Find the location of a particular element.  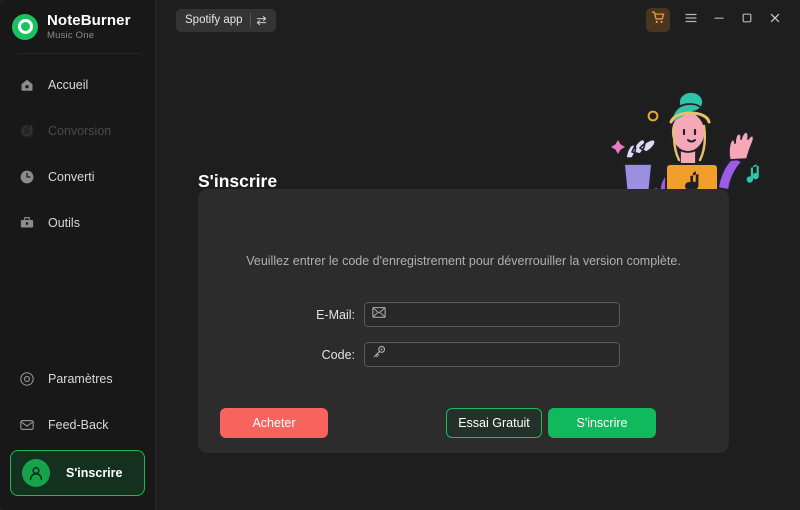

hamburger-menu-icon is located at coordinates (691, 20).